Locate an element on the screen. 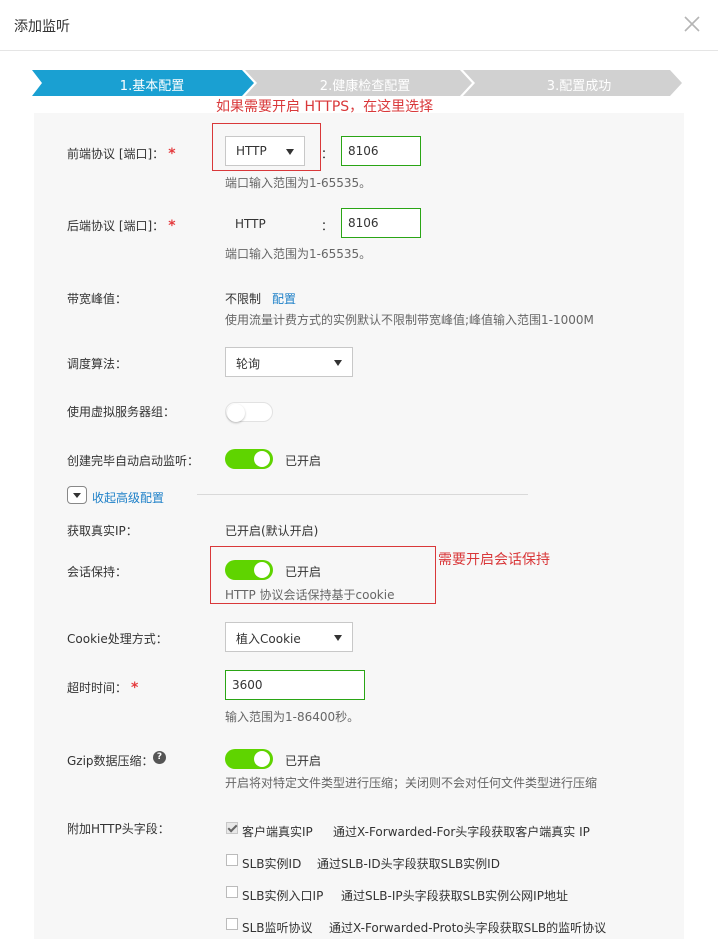  dialog-title: 添加监听 is located at coordinates (42, 27).